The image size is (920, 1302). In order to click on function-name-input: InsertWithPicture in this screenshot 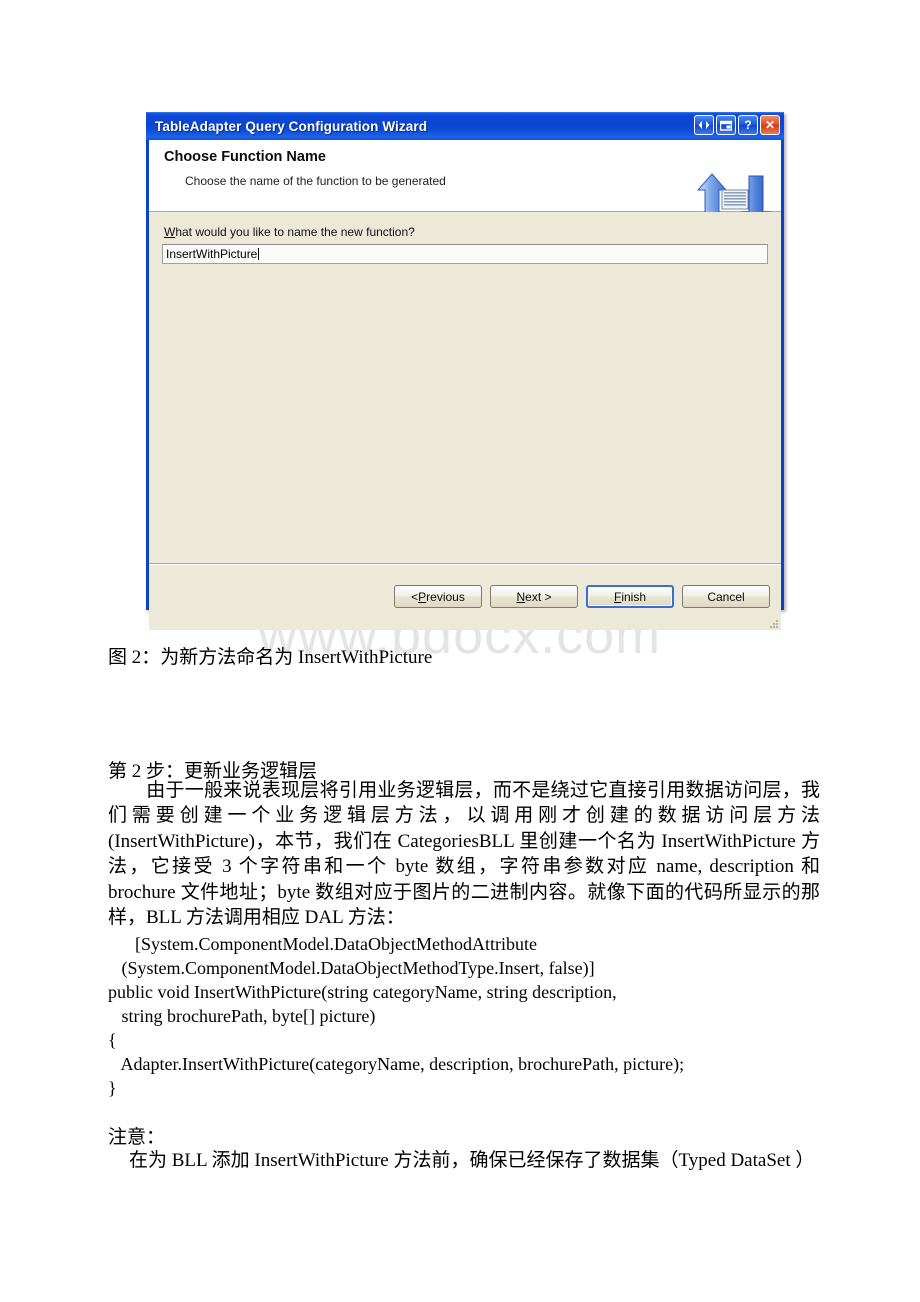, I will do `click(465, 254)`.